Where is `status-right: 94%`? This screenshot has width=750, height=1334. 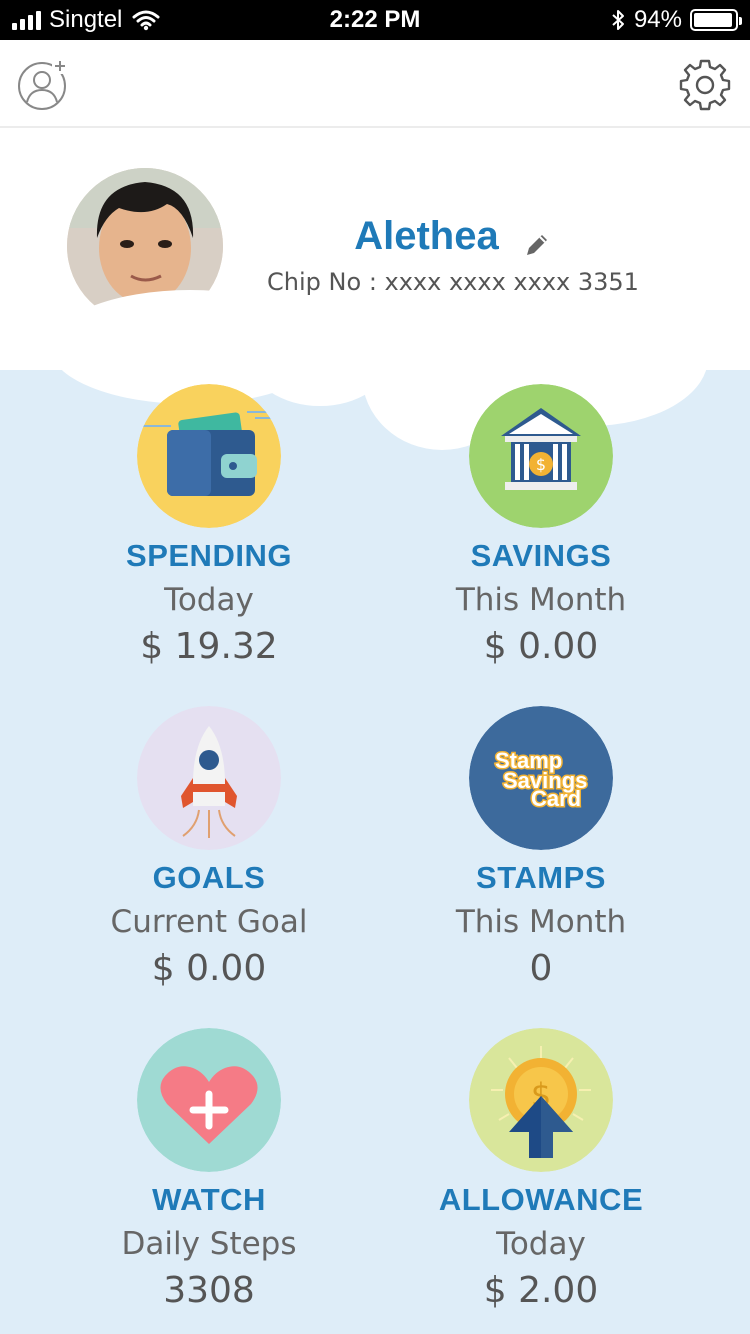
status-right: 94% is located at coordinates (676, 20).